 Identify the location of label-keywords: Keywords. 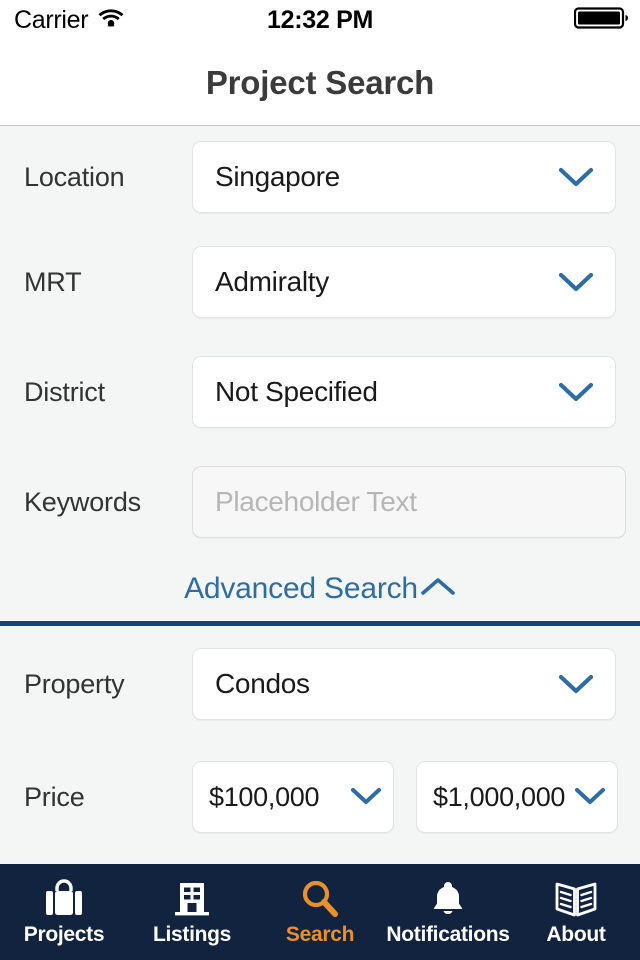
(82, 501).